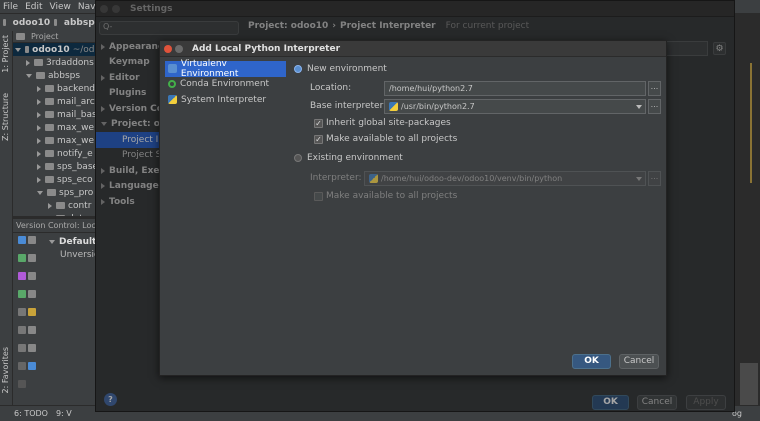  Describe the element at coordinates (56, 166) in the screenshot. I see `project-tree-item: sps_base` at that location.